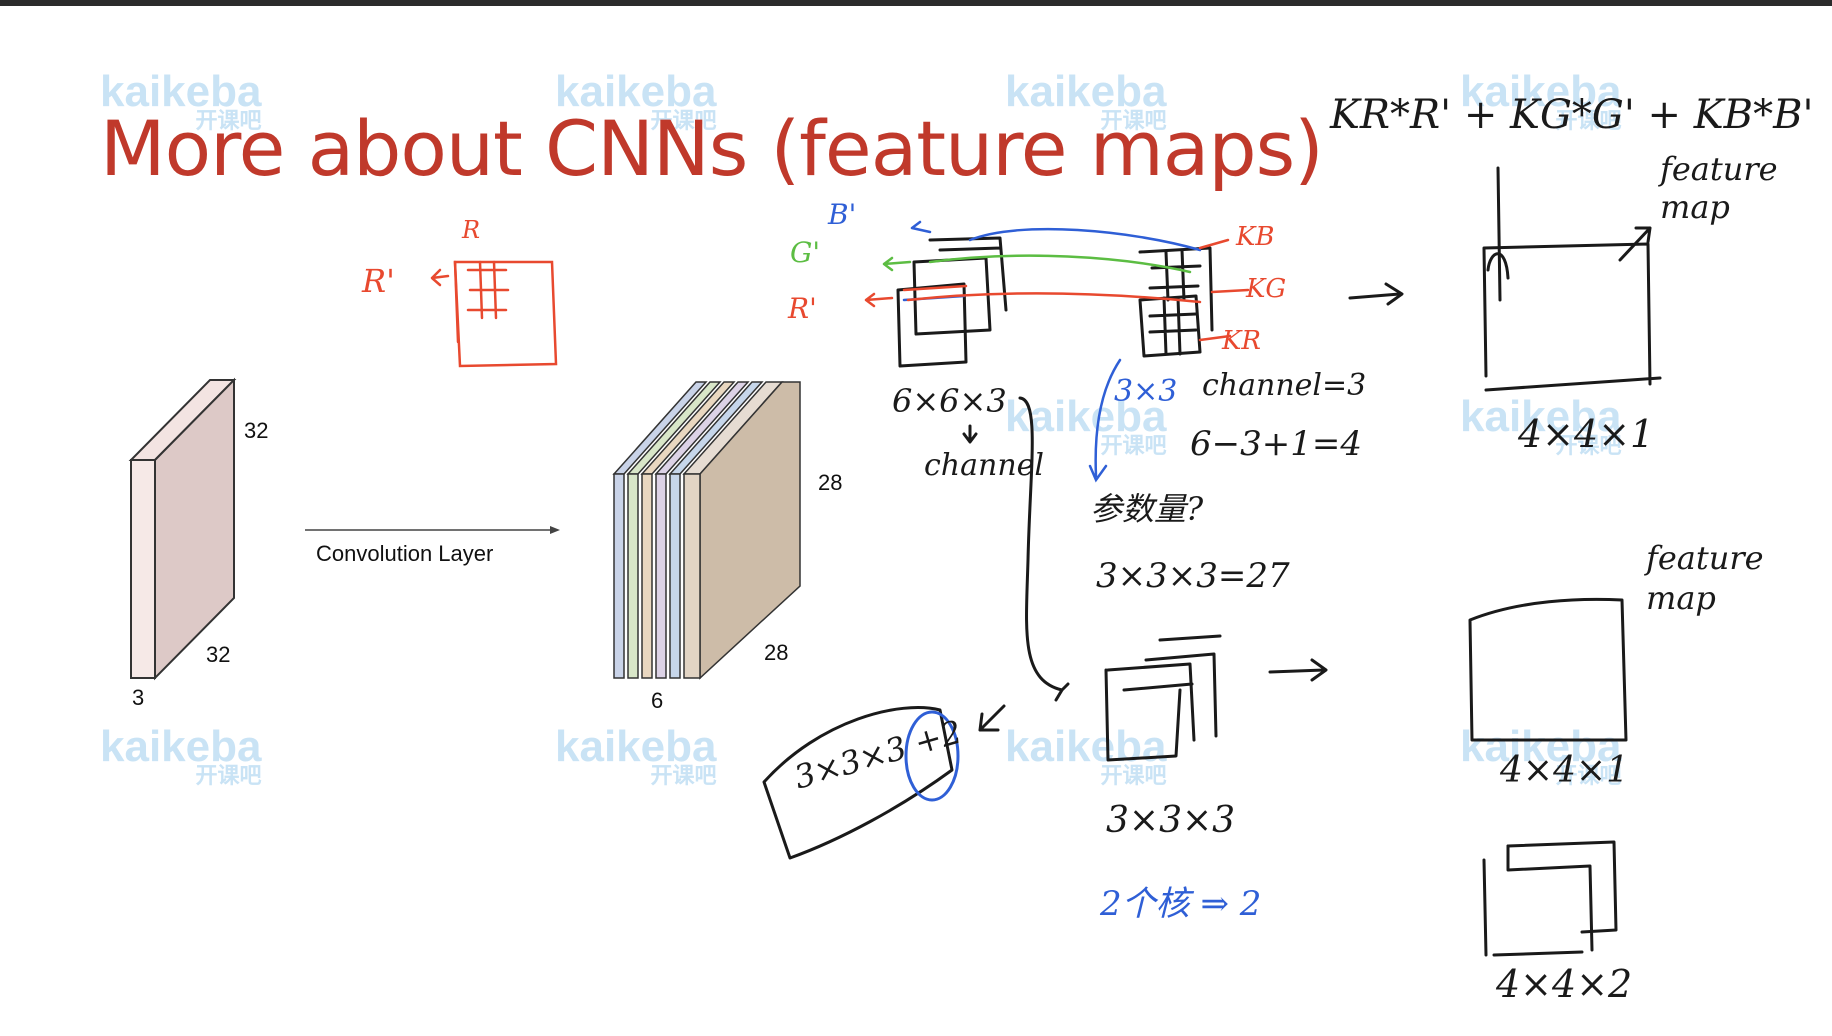 This screenshot has height=1036, width=1832. I want to click on input-height-label: 32, so click(256, 430).